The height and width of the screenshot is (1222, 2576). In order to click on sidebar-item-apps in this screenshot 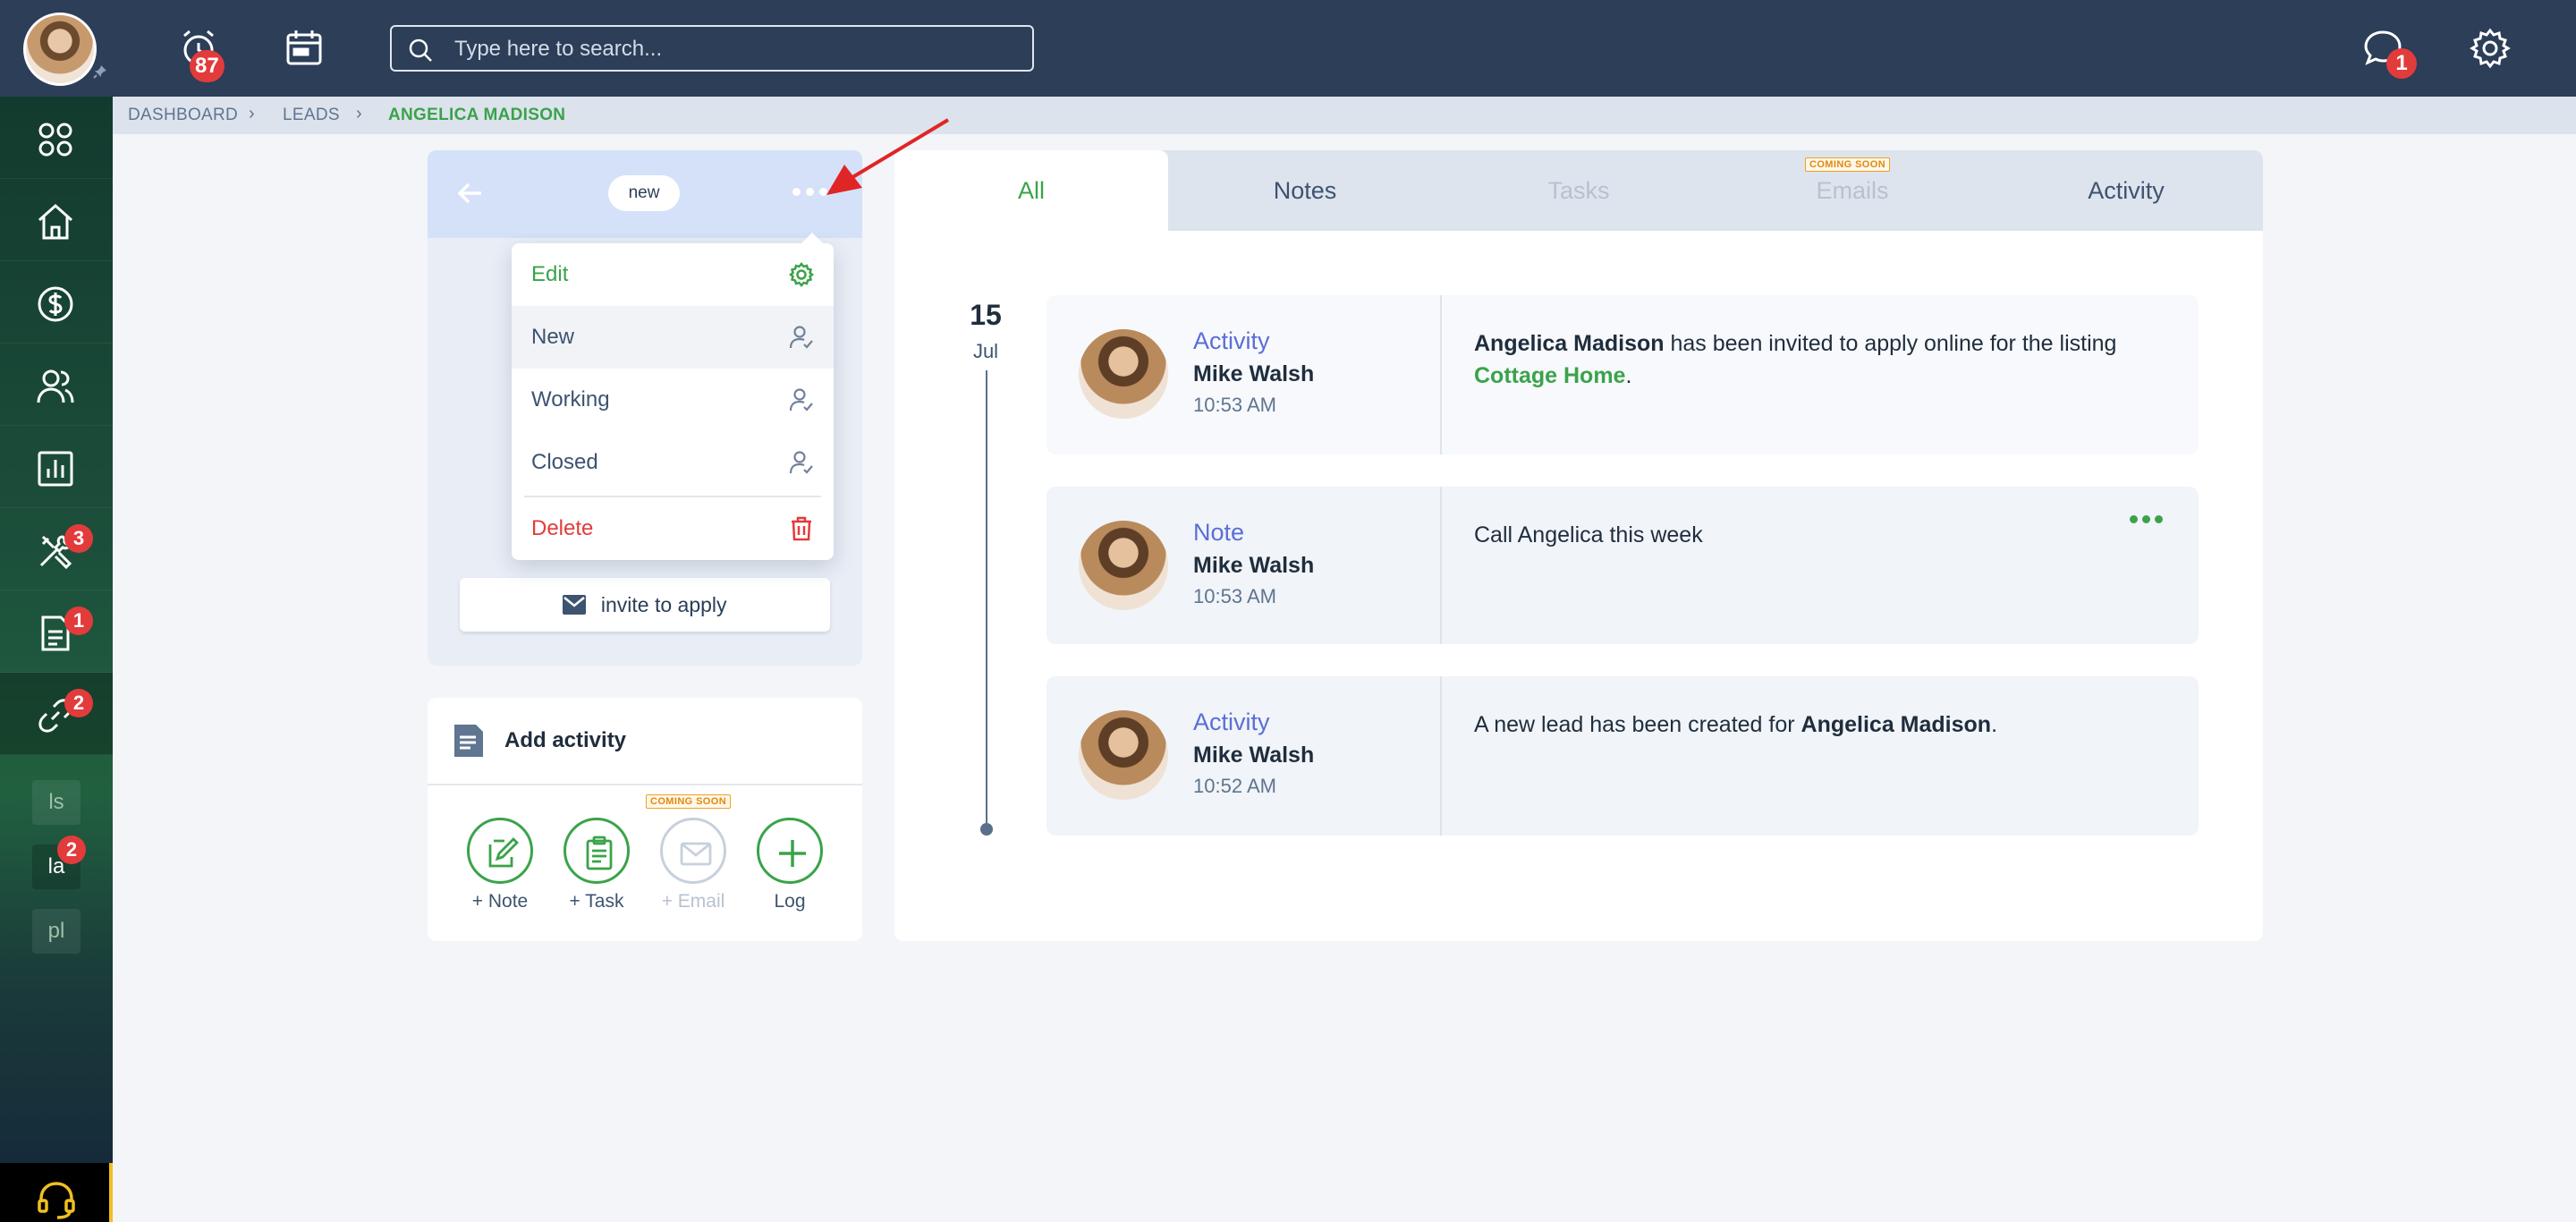, I will do `click(56, 138)`.